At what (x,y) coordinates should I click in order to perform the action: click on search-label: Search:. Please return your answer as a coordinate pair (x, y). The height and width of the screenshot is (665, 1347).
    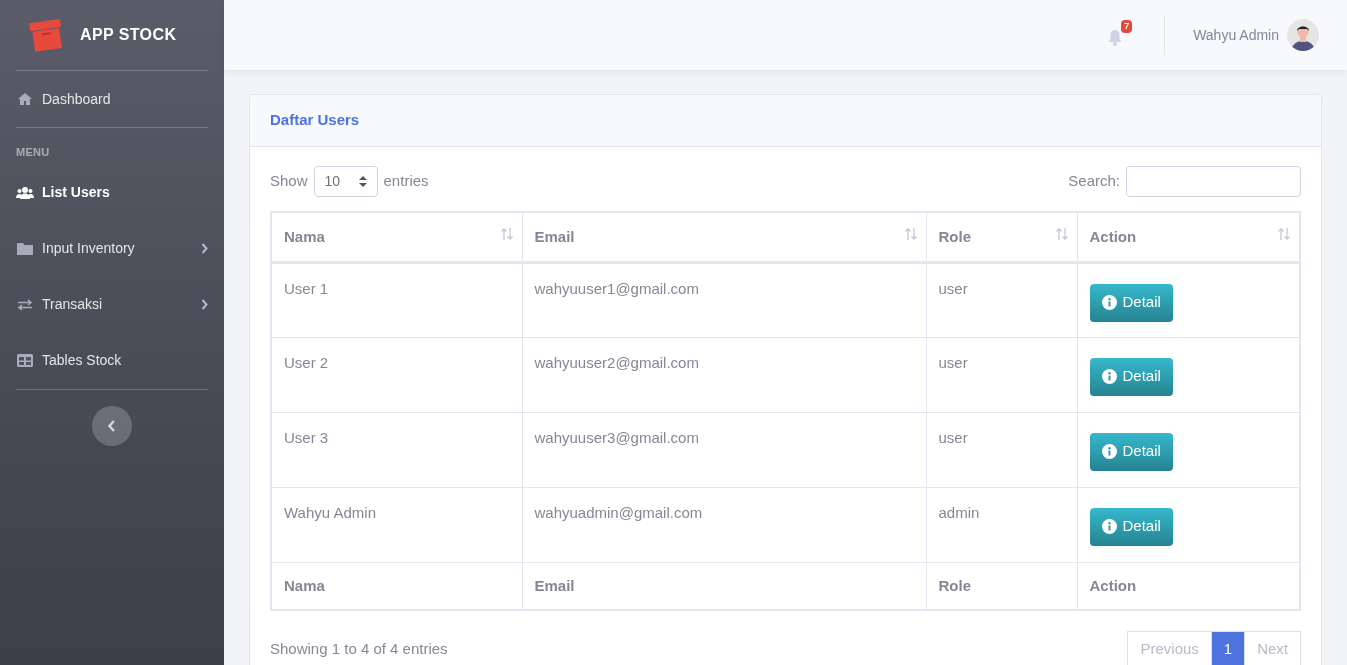
    Looking at the image, I should click on (1094, 180).